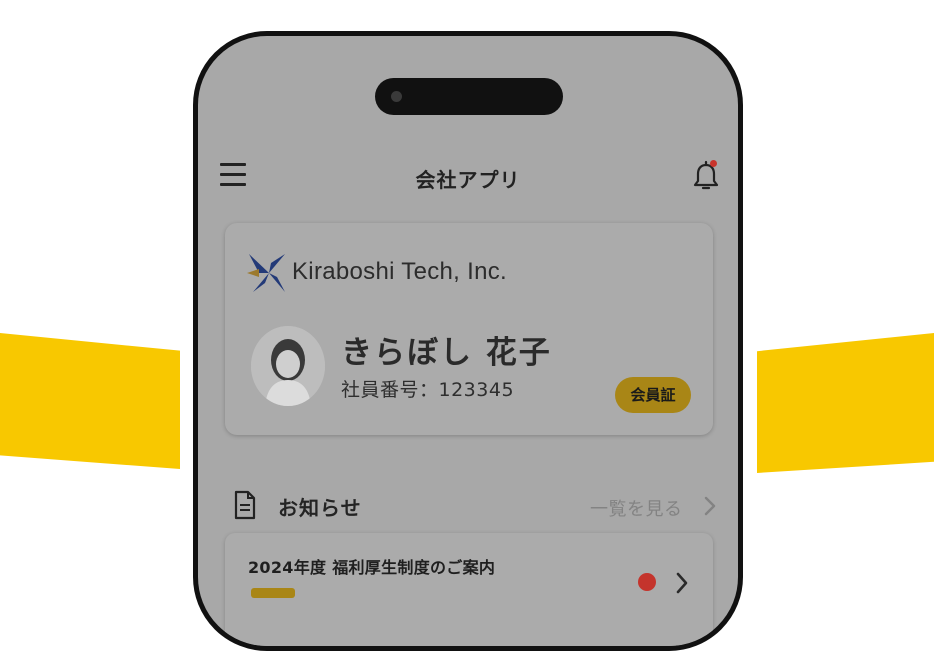 This screenshot has width=934, height=651. I want to click on document-icon, so click(245, 505).